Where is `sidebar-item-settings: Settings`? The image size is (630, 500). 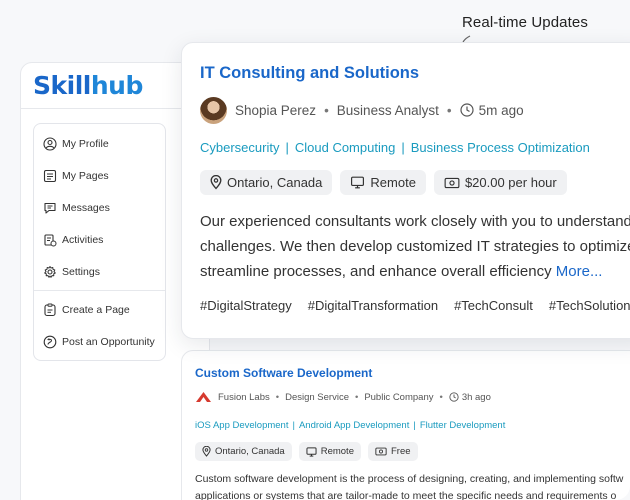
sidebar-item-settings: Settings is located at coordinates (71, 272).